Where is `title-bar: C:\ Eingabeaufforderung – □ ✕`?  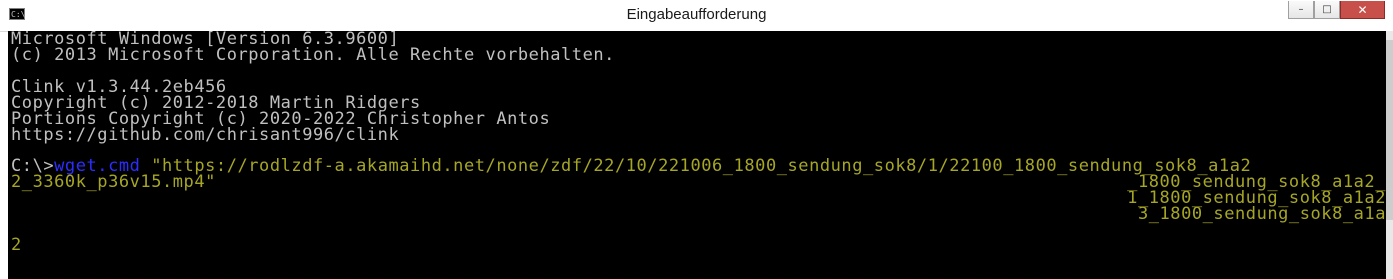 title-bar: C:\ Eingabeaufforderung – □ ✕ is located at coordinates (696, 16).